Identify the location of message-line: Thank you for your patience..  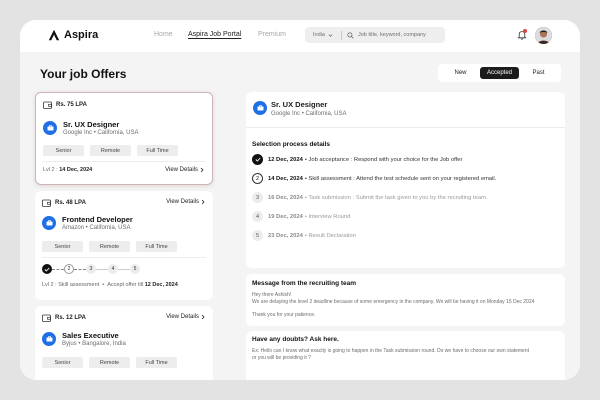
(284, 315).